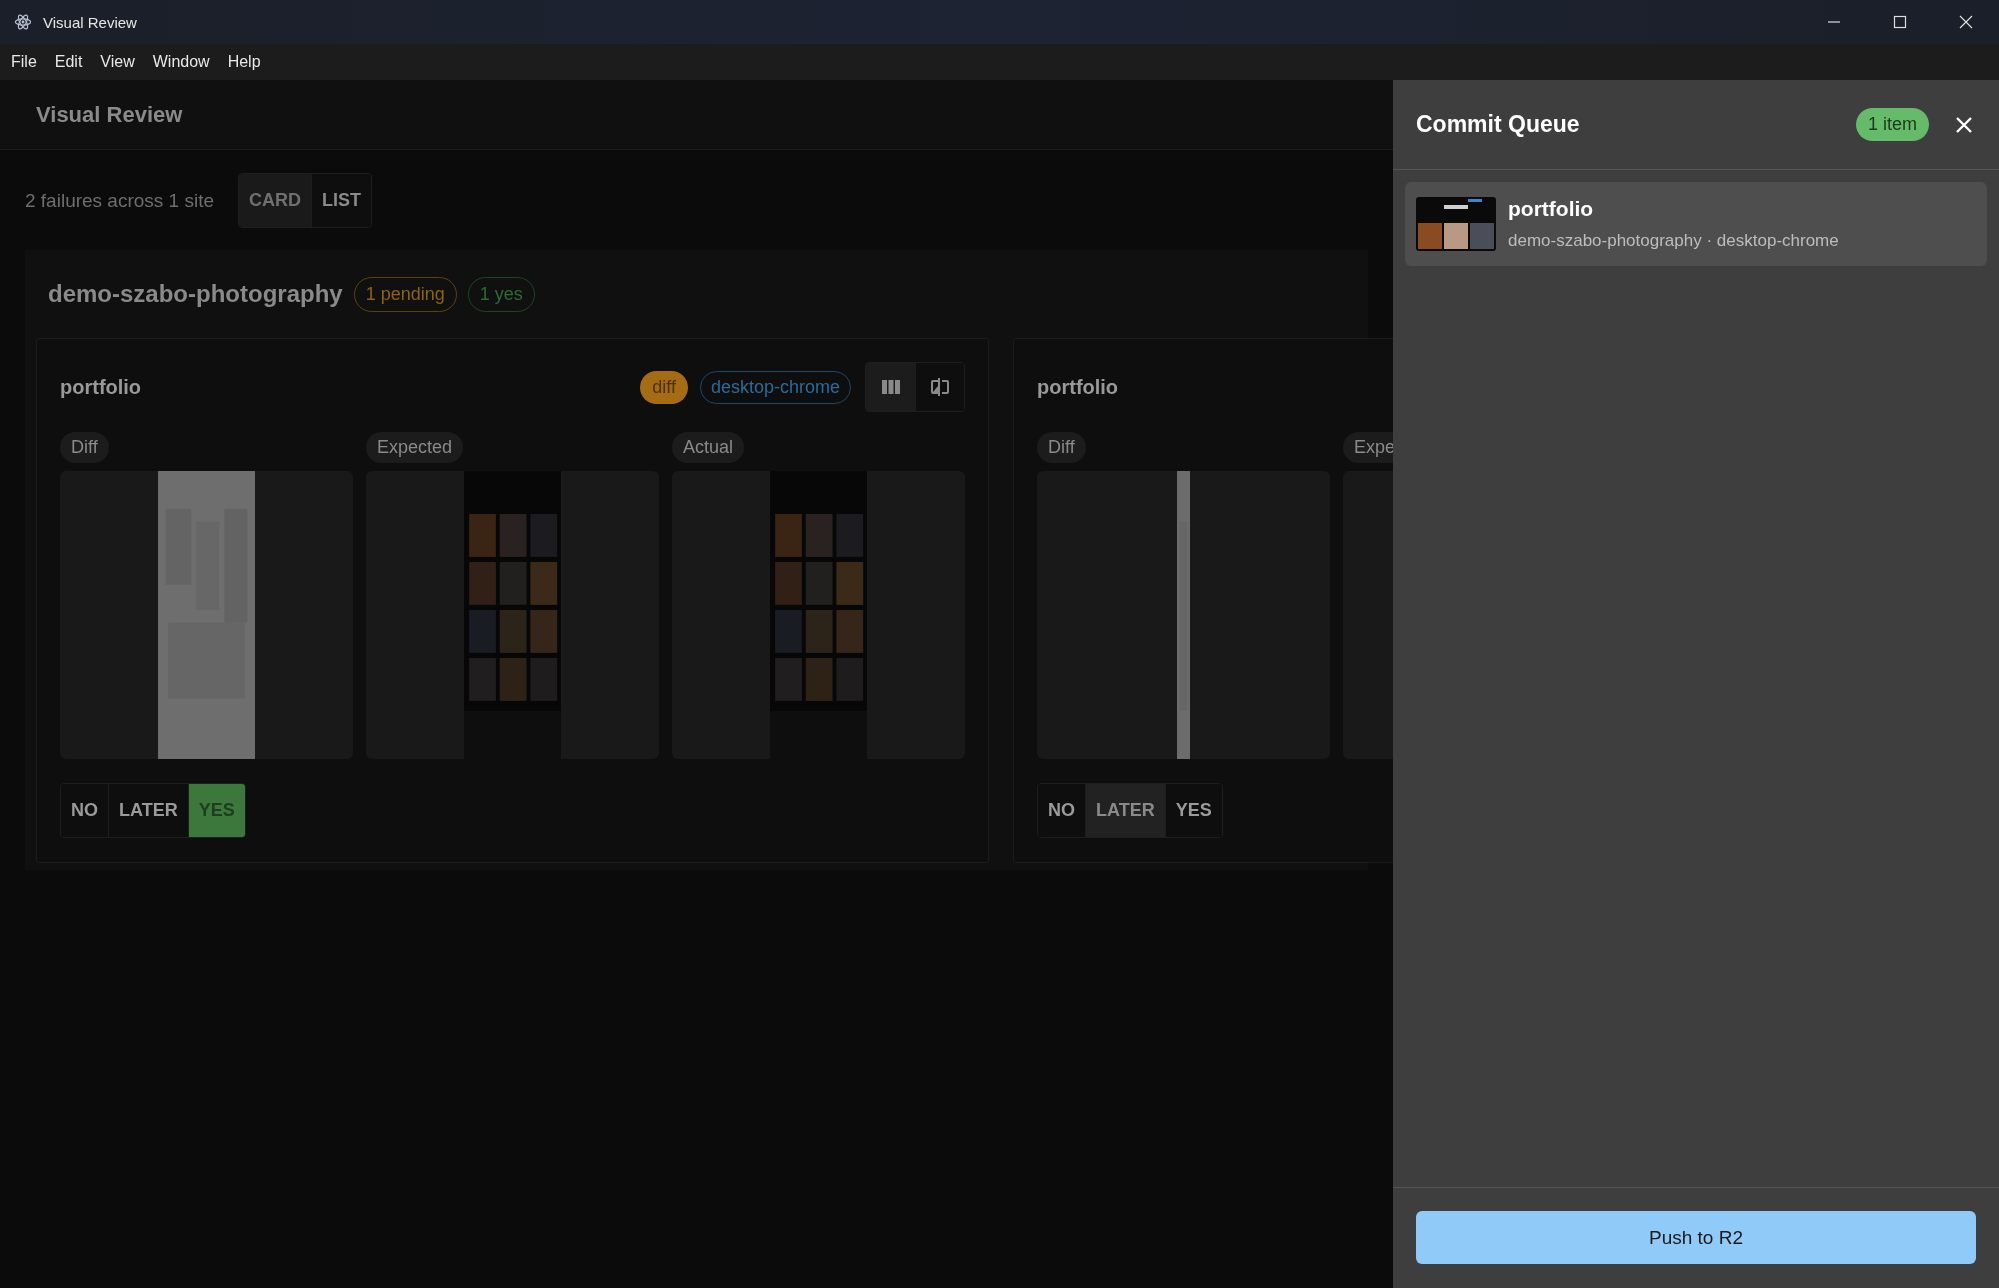 This screenshot has height=1288, width=1999. What do you see at coordinates (275, 200) in the screenshot?
I see `view-toggle: CARD` at bounding box center [275, 200].